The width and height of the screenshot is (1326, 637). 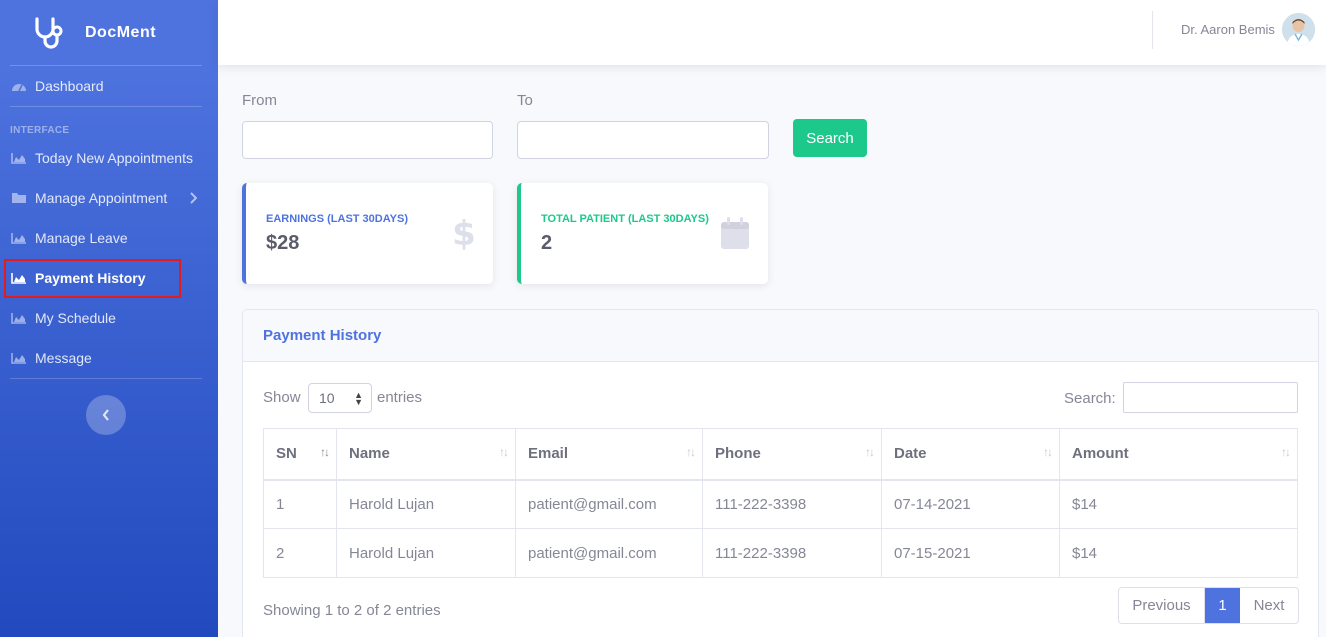 I want to click on entries-label: entries, so click(x=400, y=397).